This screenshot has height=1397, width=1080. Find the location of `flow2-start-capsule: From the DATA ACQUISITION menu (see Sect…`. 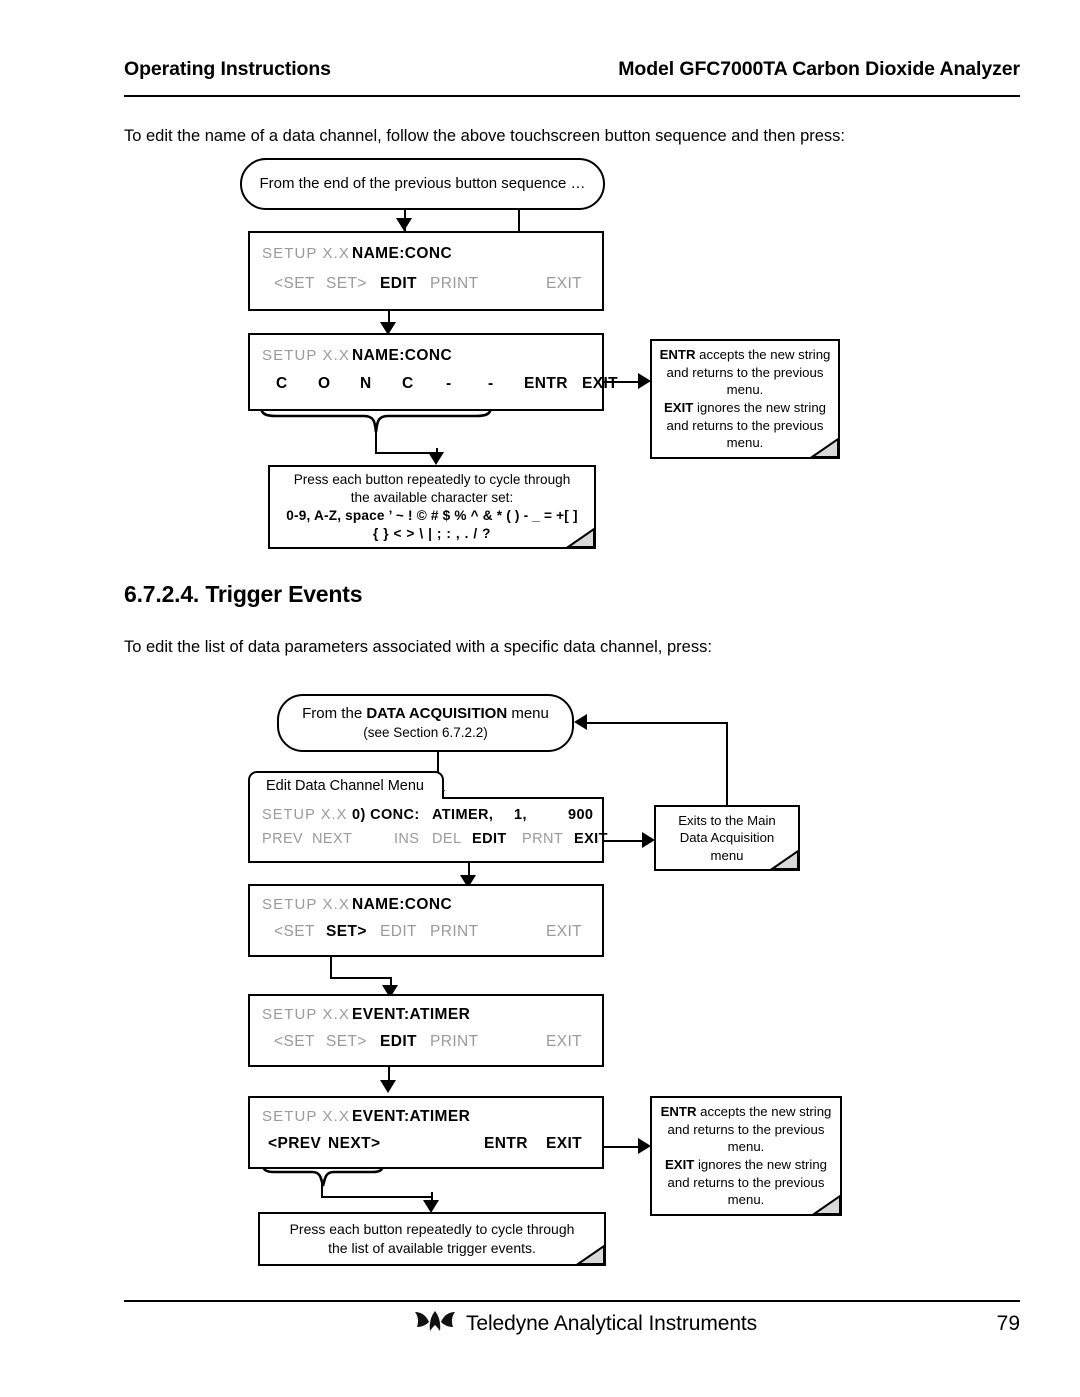

flow2-start-capsule: From the DATA ACQUISITION menu (see Sect… is located at coordinates (425, 723).